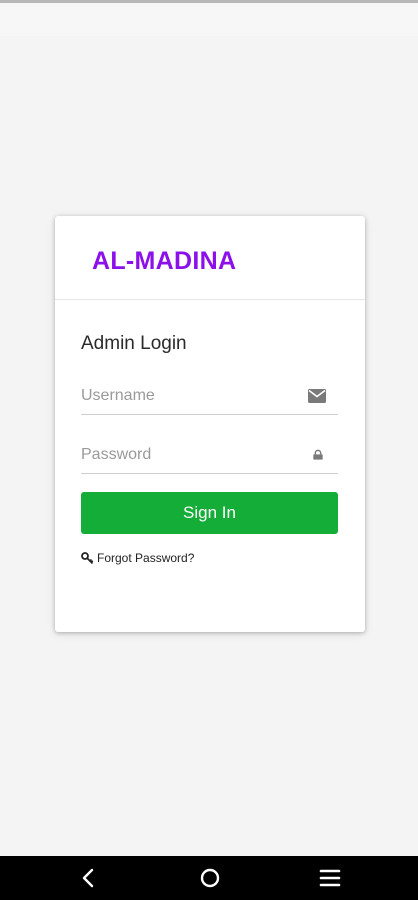  I want to click on username-input, so click(191, 396).